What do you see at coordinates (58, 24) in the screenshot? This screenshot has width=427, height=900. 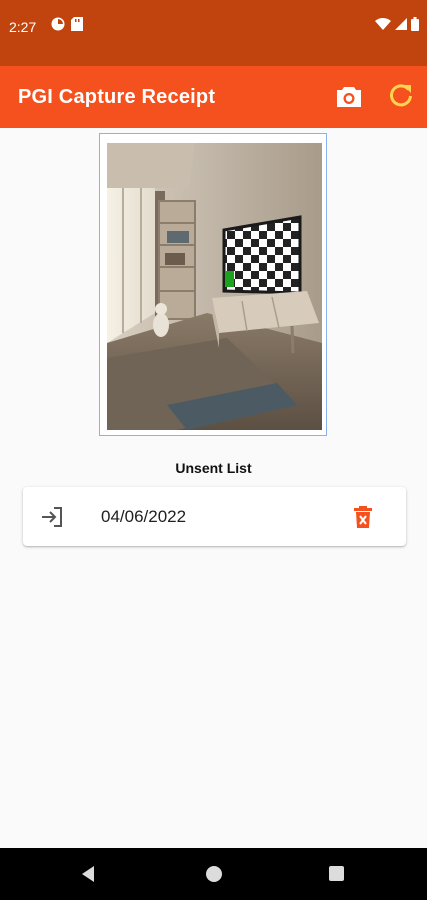 I see `notification-icon` at bounding box center [58, 24].